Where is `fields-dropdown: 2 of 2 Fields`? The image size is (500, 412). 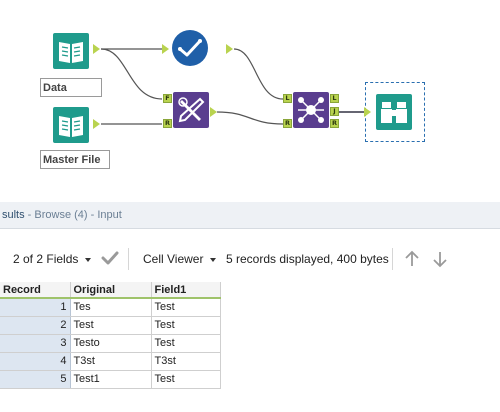
fields-dropdown: 2 of 2 Fields is located at coordinates (52, 259).